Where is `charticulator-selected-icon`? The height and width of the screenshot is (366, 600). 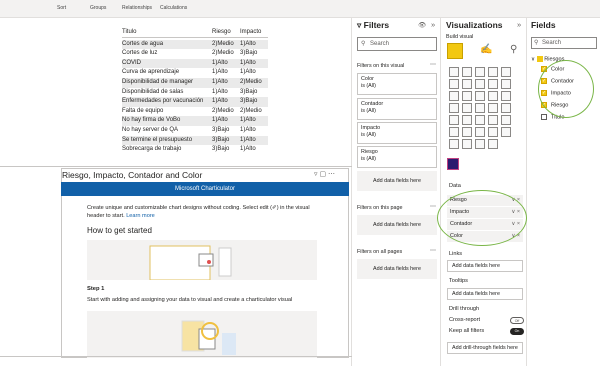
charticulator-selected-icon is located at coordinates (453, 164).